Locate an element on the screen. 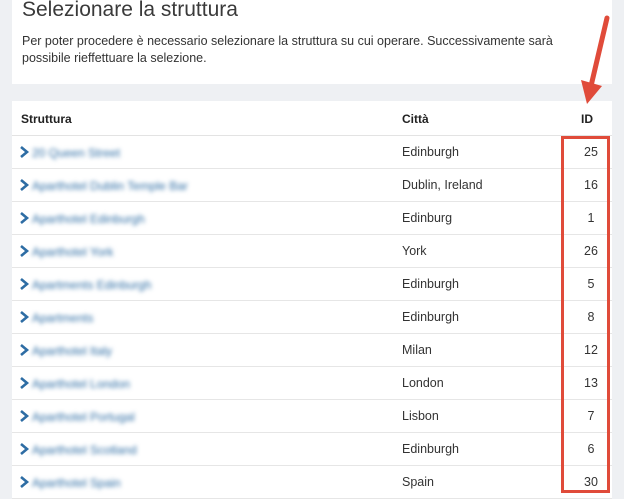 The width and height of the screenshot is (624, 499). structure-name-link: Aparthotel Scotland is located at coordinates (84, 450).